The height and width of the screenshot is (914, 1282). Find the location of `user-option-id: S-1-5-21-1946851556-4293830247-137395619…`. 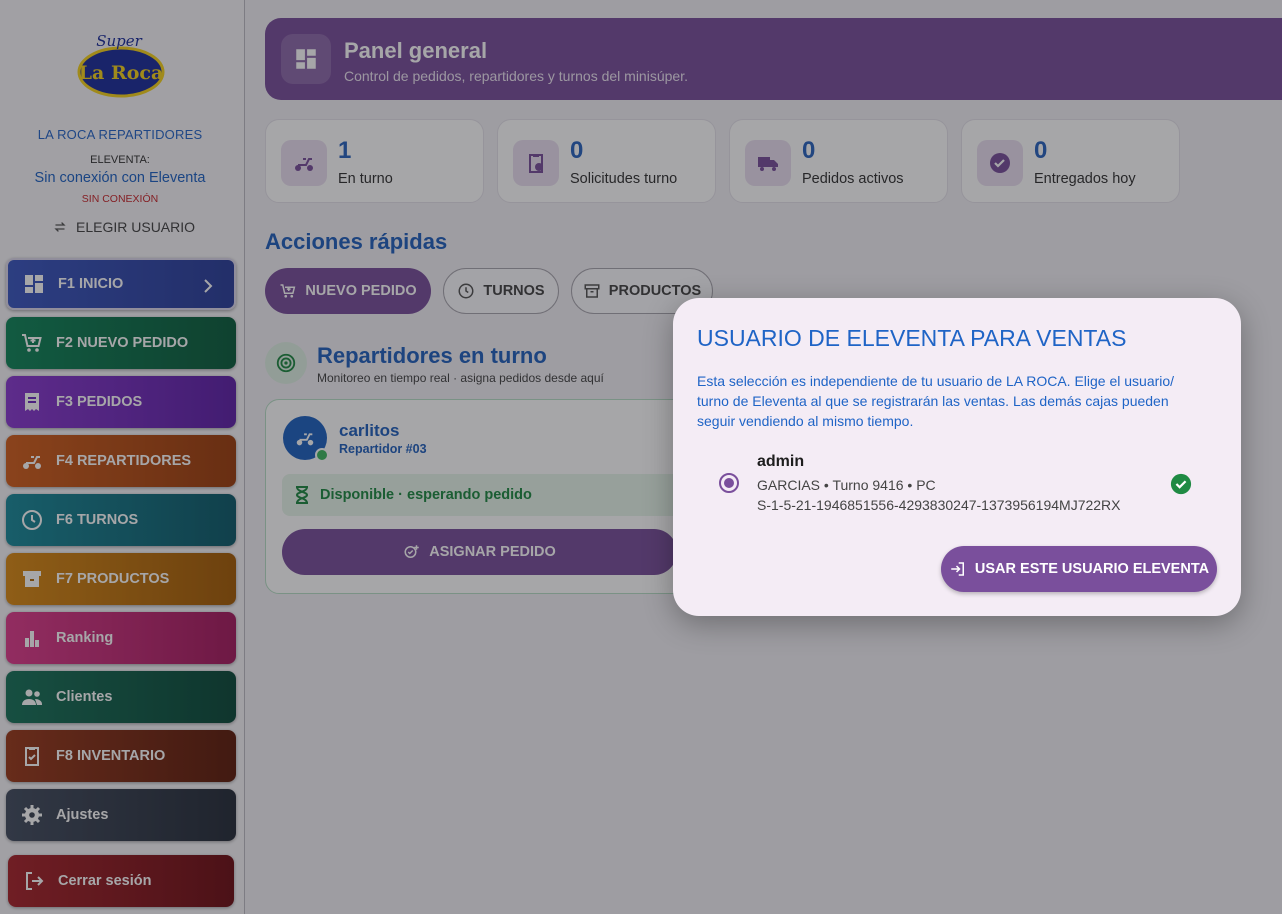

user-option-id: S-1-5-21-1946851556-4293830247-137395619… is located at coordinates (939, 505).